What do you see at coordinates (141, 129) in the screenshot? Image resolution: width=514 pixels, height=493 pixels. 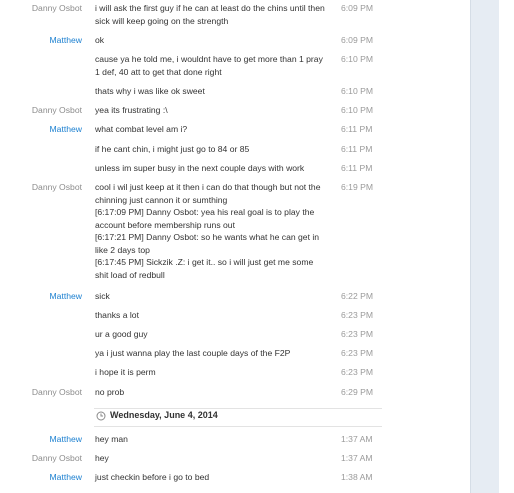 I see `message-text: what combat level am i?` at bounding box center [141, 129].